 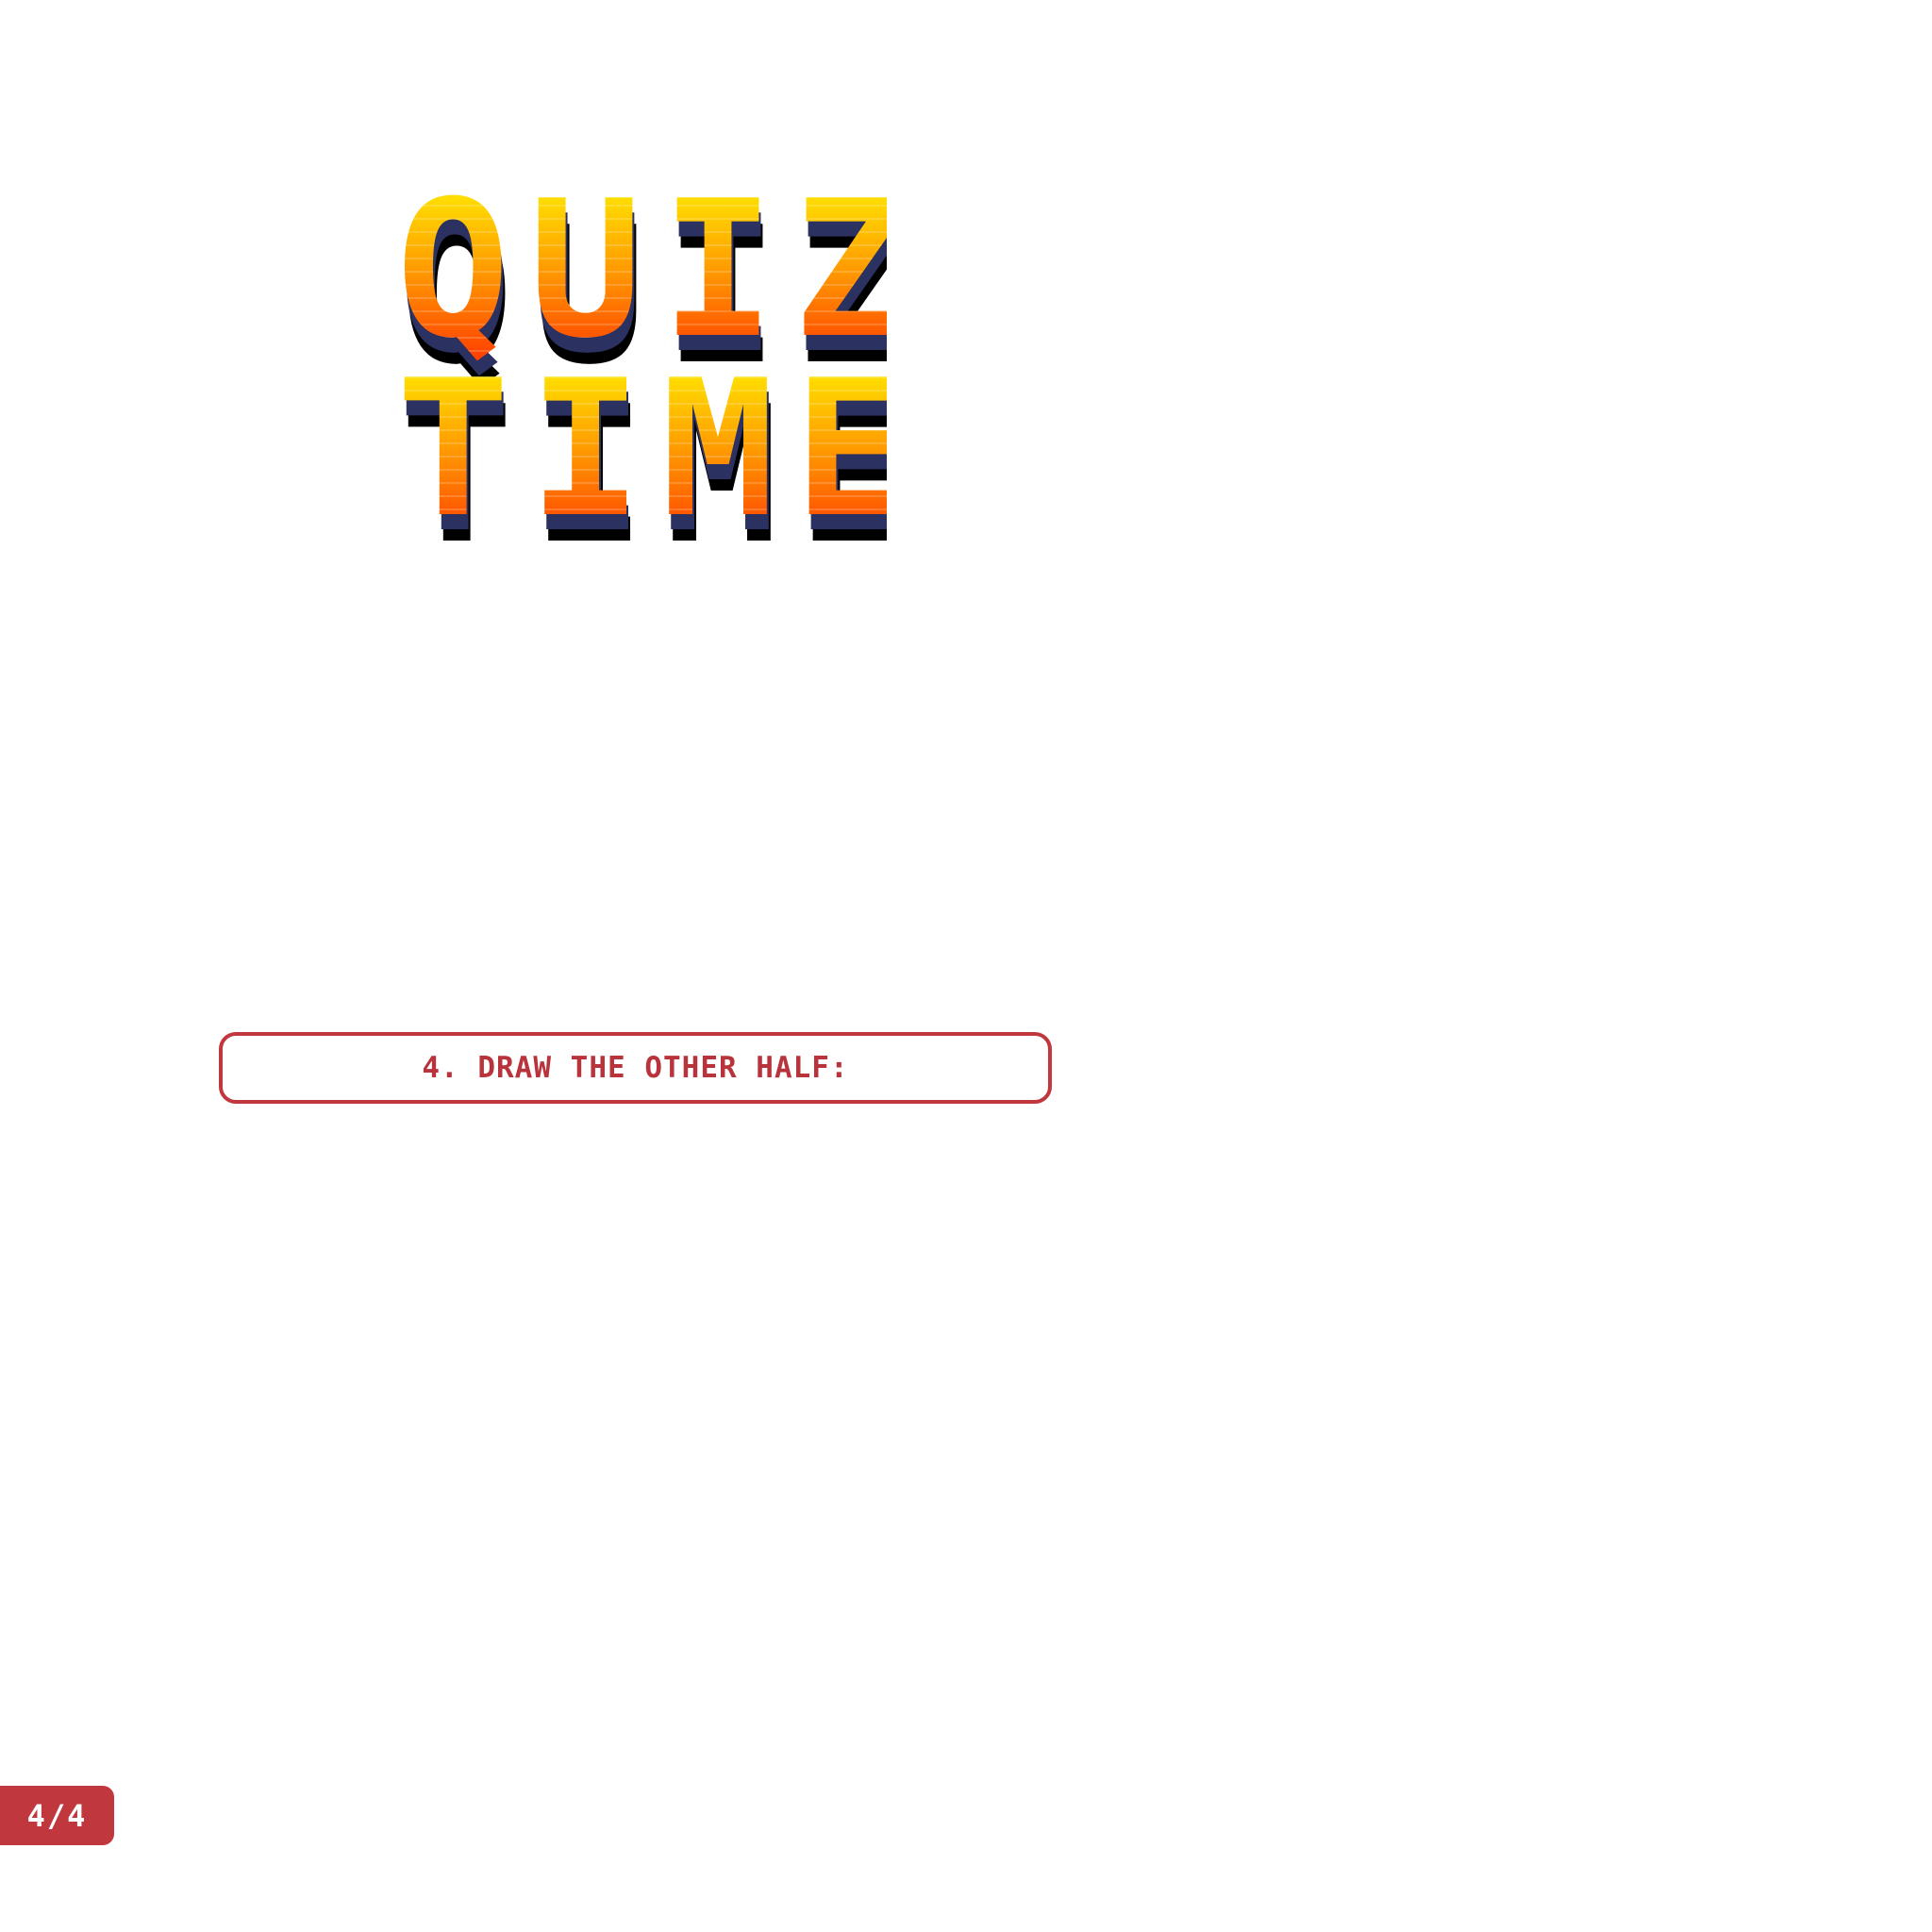 I want to click on page-indicator-badge: 4/4, so click(x=57, y=1816).